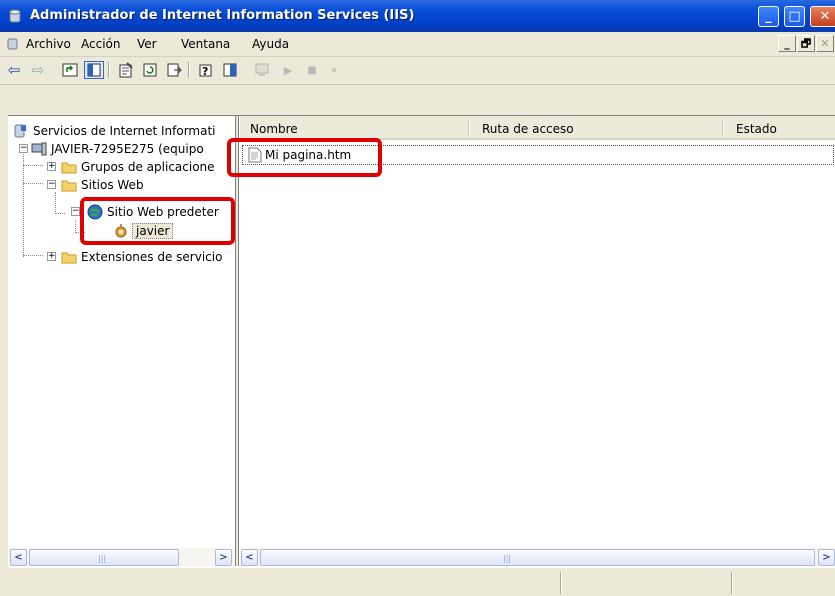 Image resolution: width=835 pixels, height=596 pixels. Describe the element at coordinates (528, 129) in the screenshot. I see `column-ruta: Ruta de acceso` at that location.